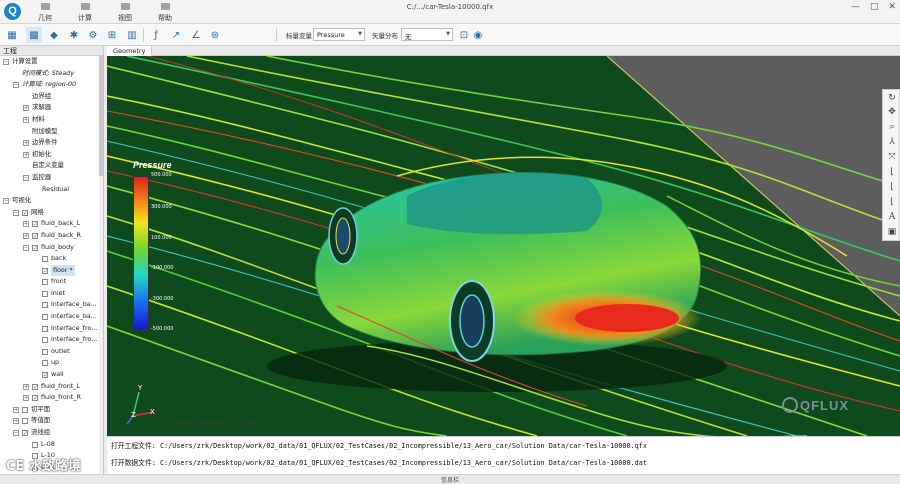 This screenshot has height=484, width=900. I want to click on tree-item: Residual, so click(51, 190).